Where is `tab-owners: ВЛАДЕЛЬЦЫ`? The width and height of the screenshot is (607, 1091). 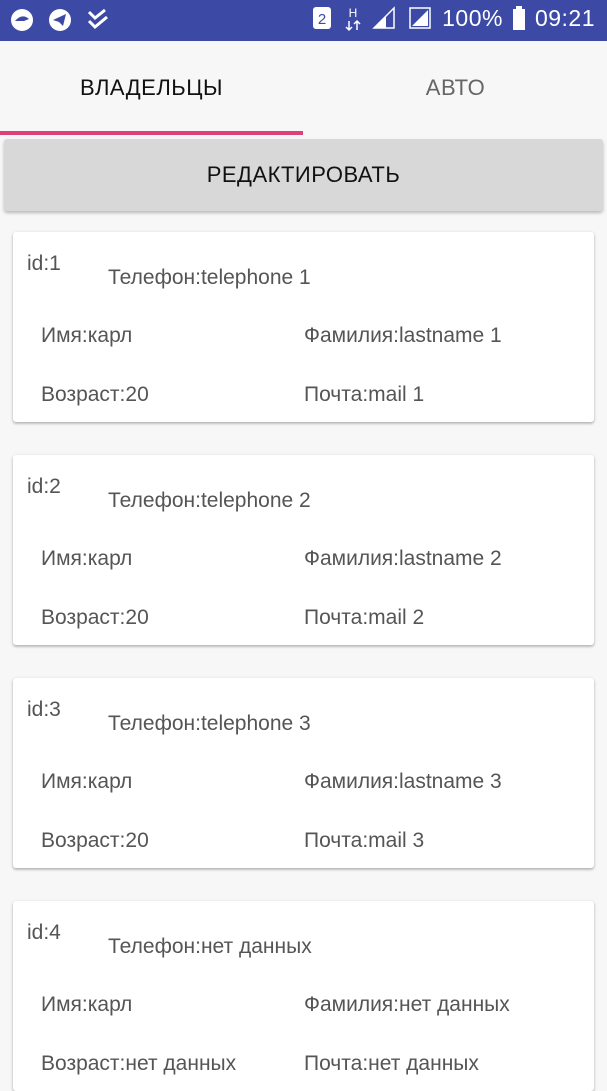 tab-owners: ВЛАДЕЛЬЦЫ is located at coordinates (151, 88).